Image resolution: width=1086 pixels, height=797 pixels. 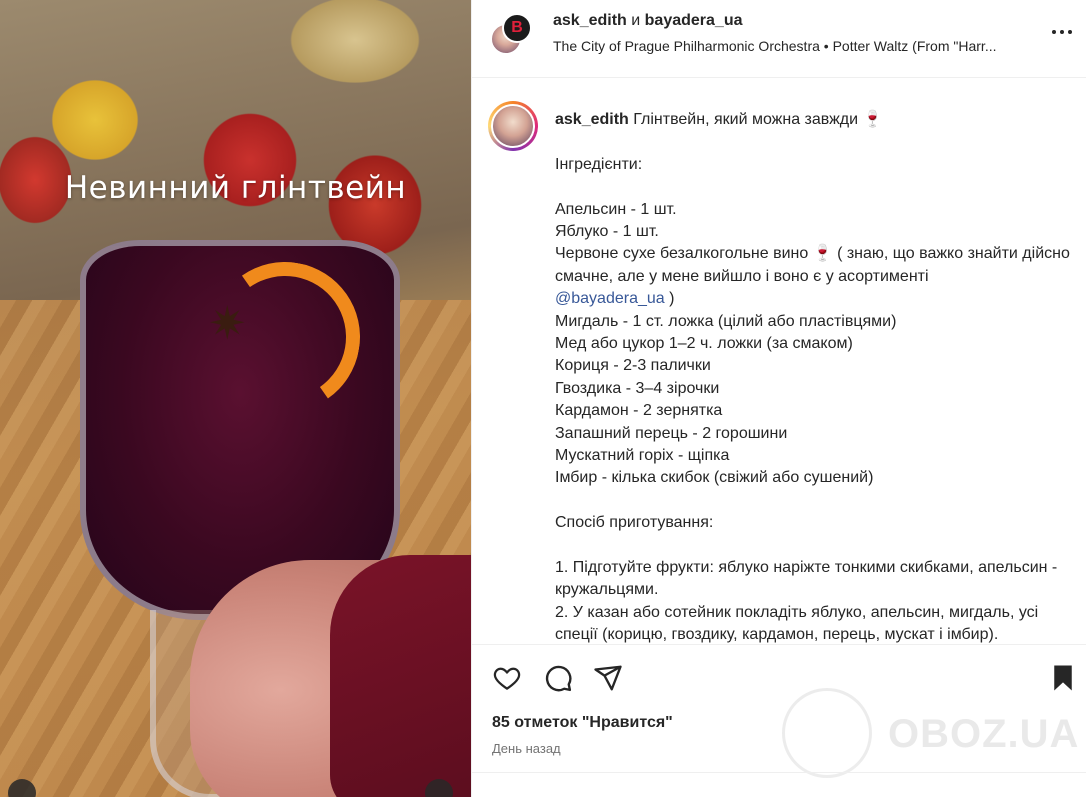 I want to click on conjunction: и, so click(x=636, y=20).